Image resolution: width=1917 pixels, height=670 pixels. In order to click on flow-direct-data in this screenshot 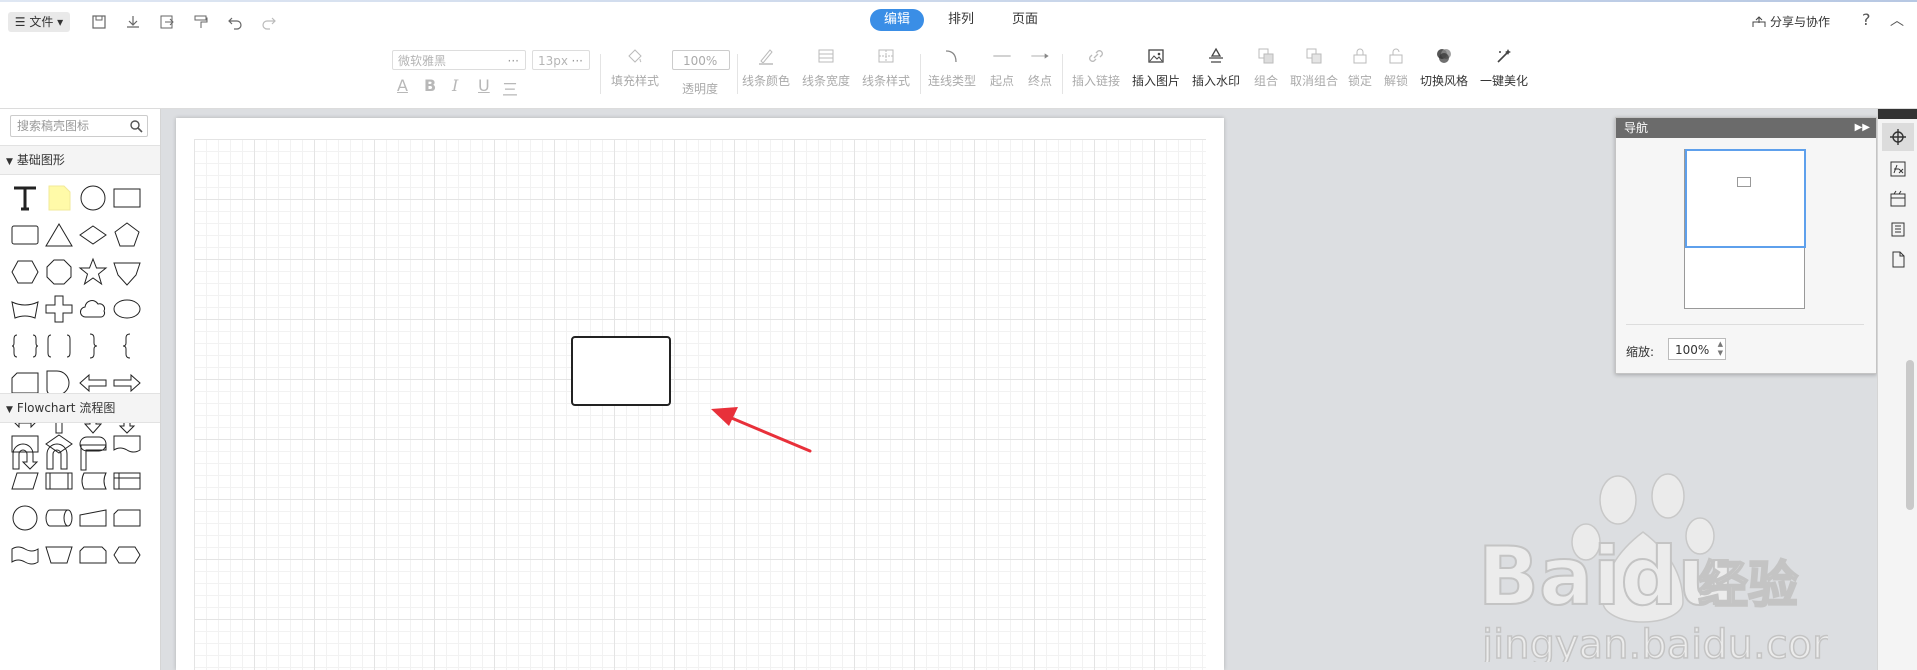, I will do `click(59, 517)`.